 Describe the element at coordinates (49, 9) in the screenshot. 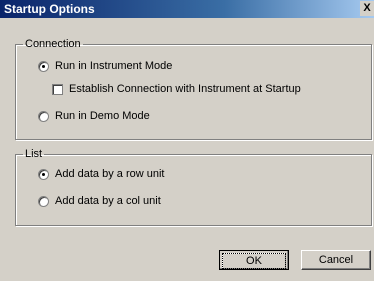

I see `window-title: Startup Options` at that location.